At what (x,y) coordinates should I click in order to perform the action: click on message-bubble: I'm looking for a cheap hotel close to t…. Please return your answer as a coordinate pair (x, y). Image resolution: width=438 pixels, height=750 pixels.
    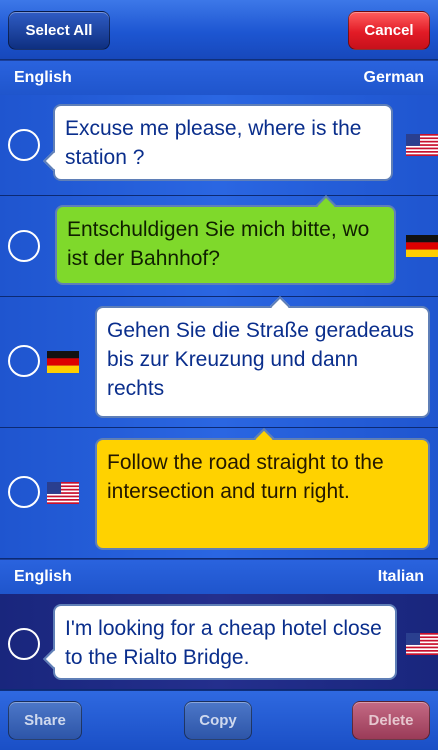
    Looking at the image, I should click on (220, 642).